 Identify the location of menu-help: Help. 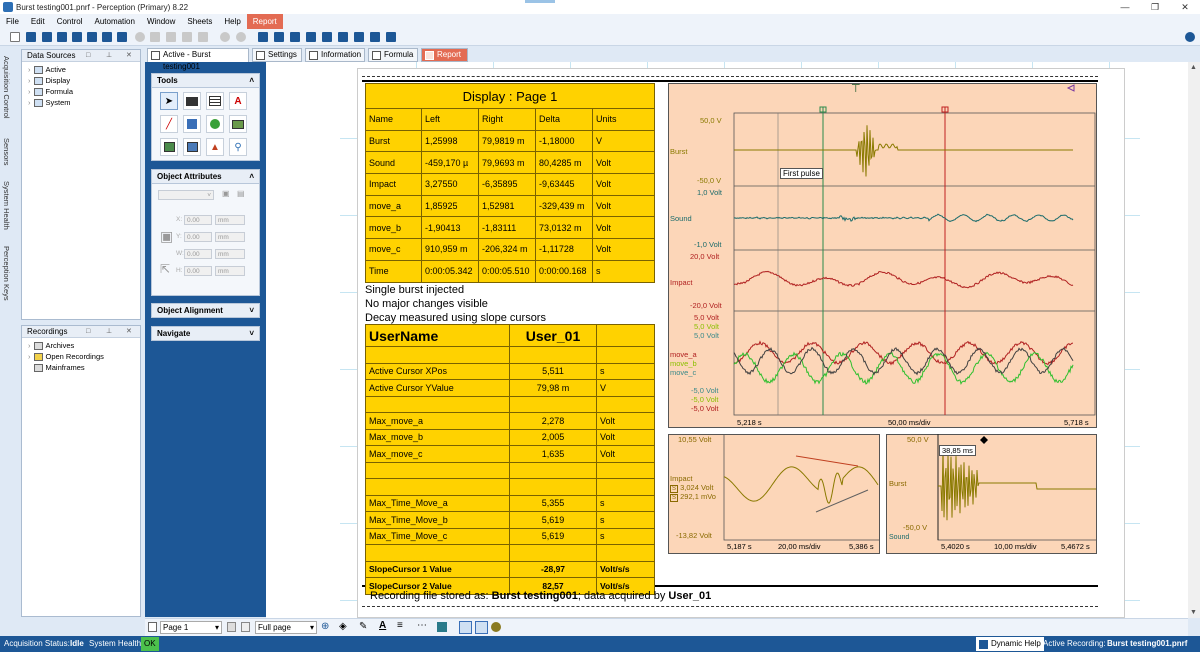
(232, 21).